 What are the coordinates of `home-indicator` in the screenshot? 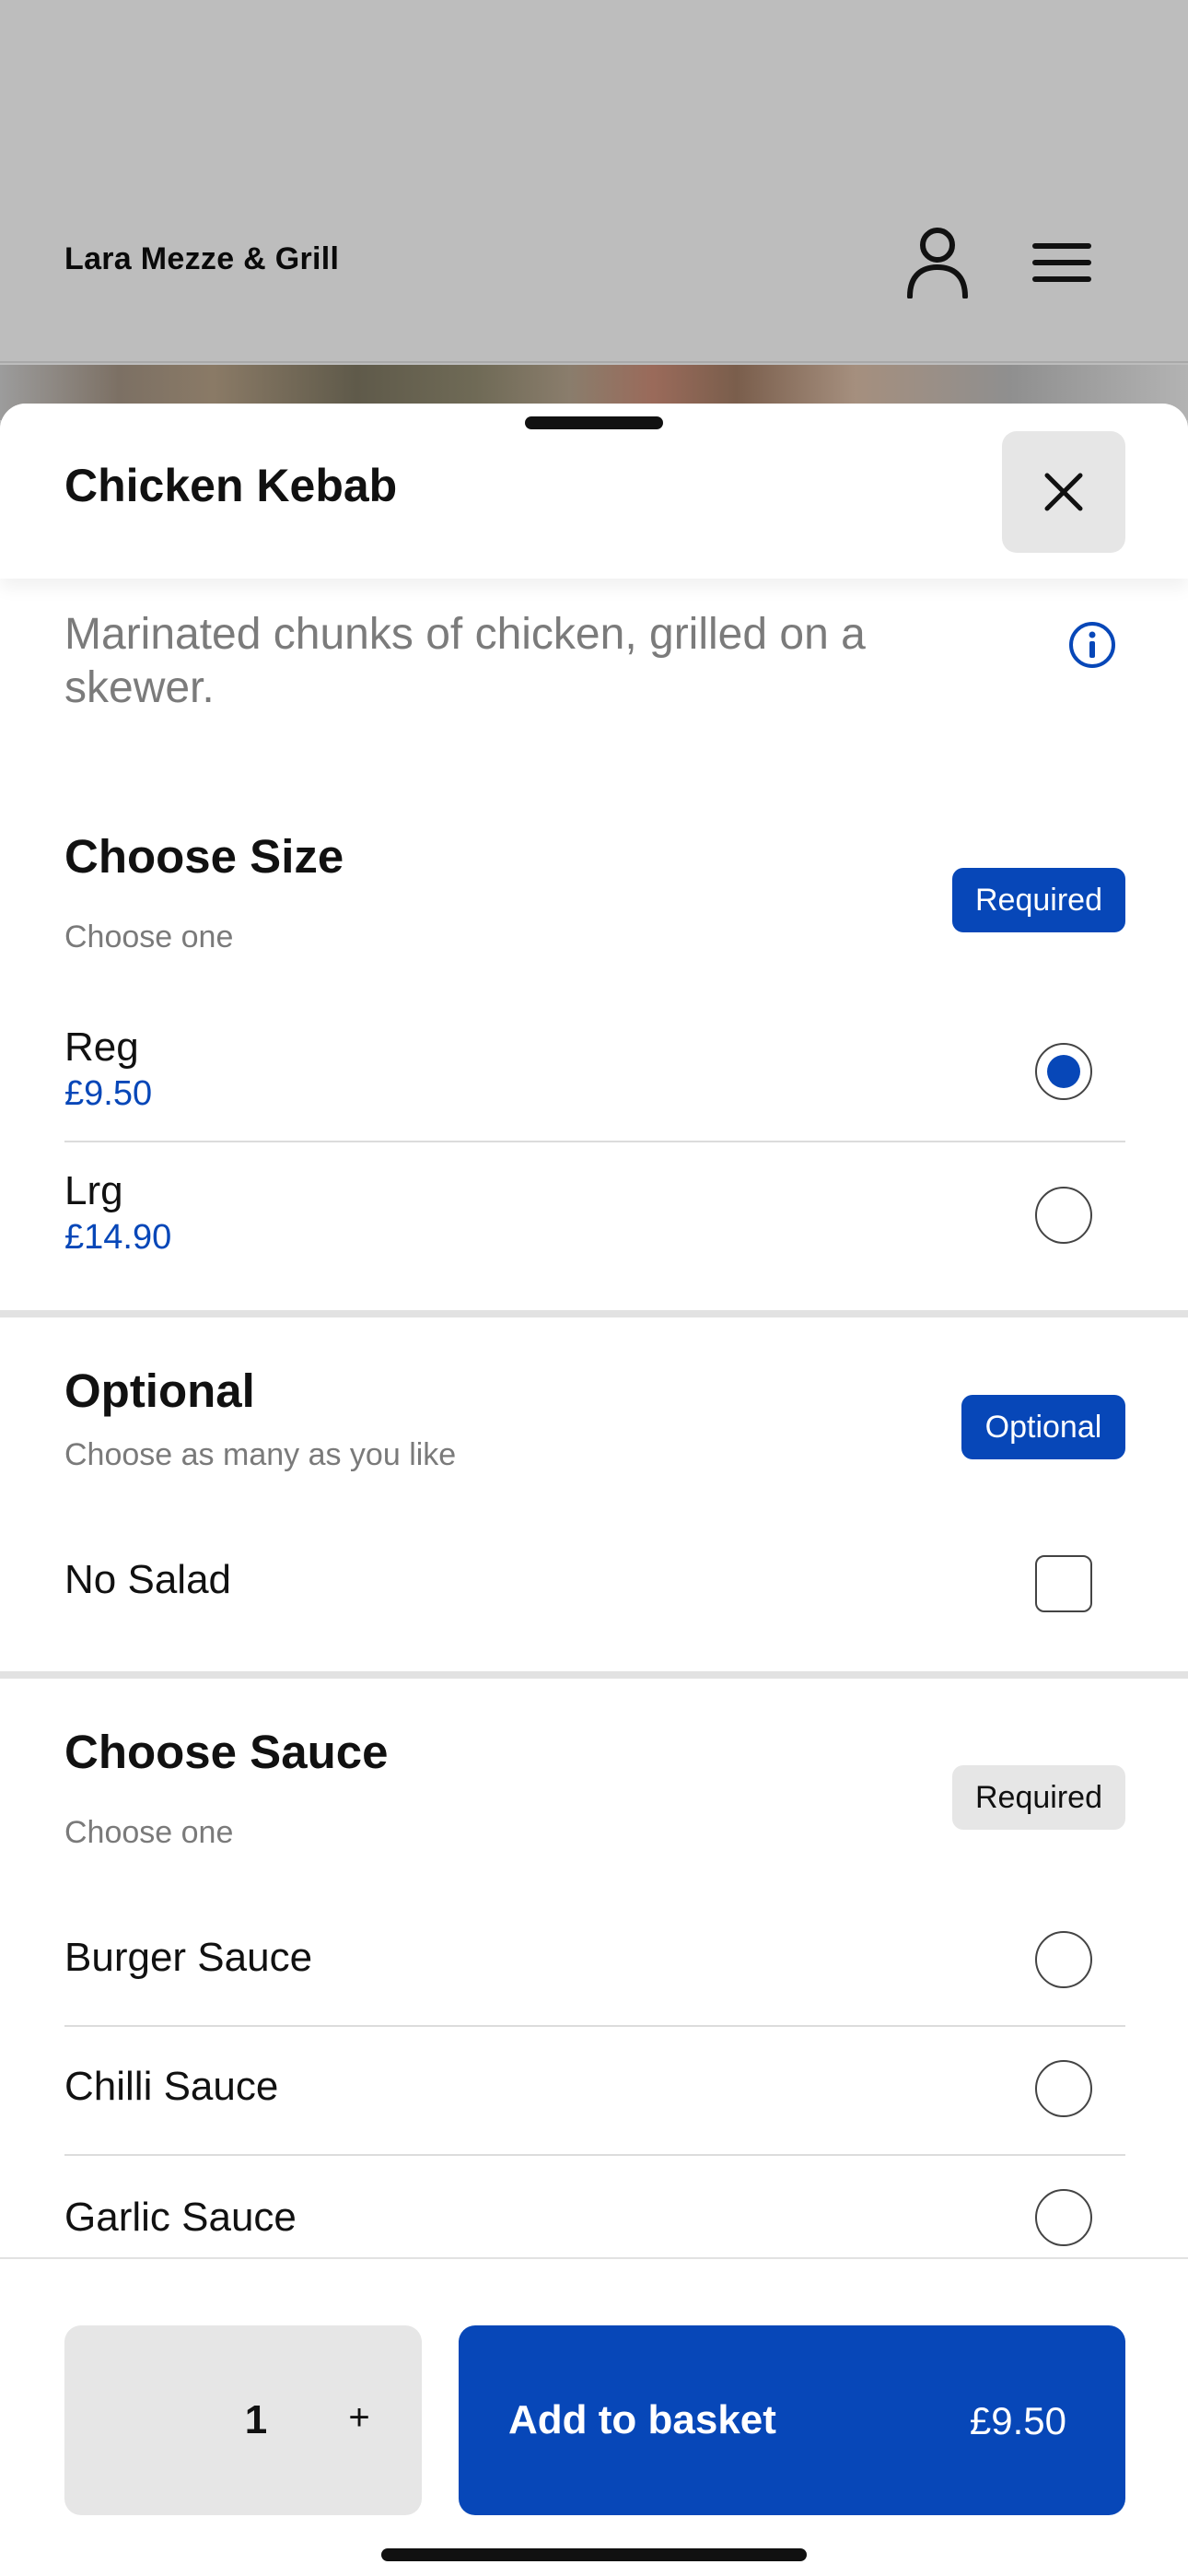 It's located at (594, 2554).